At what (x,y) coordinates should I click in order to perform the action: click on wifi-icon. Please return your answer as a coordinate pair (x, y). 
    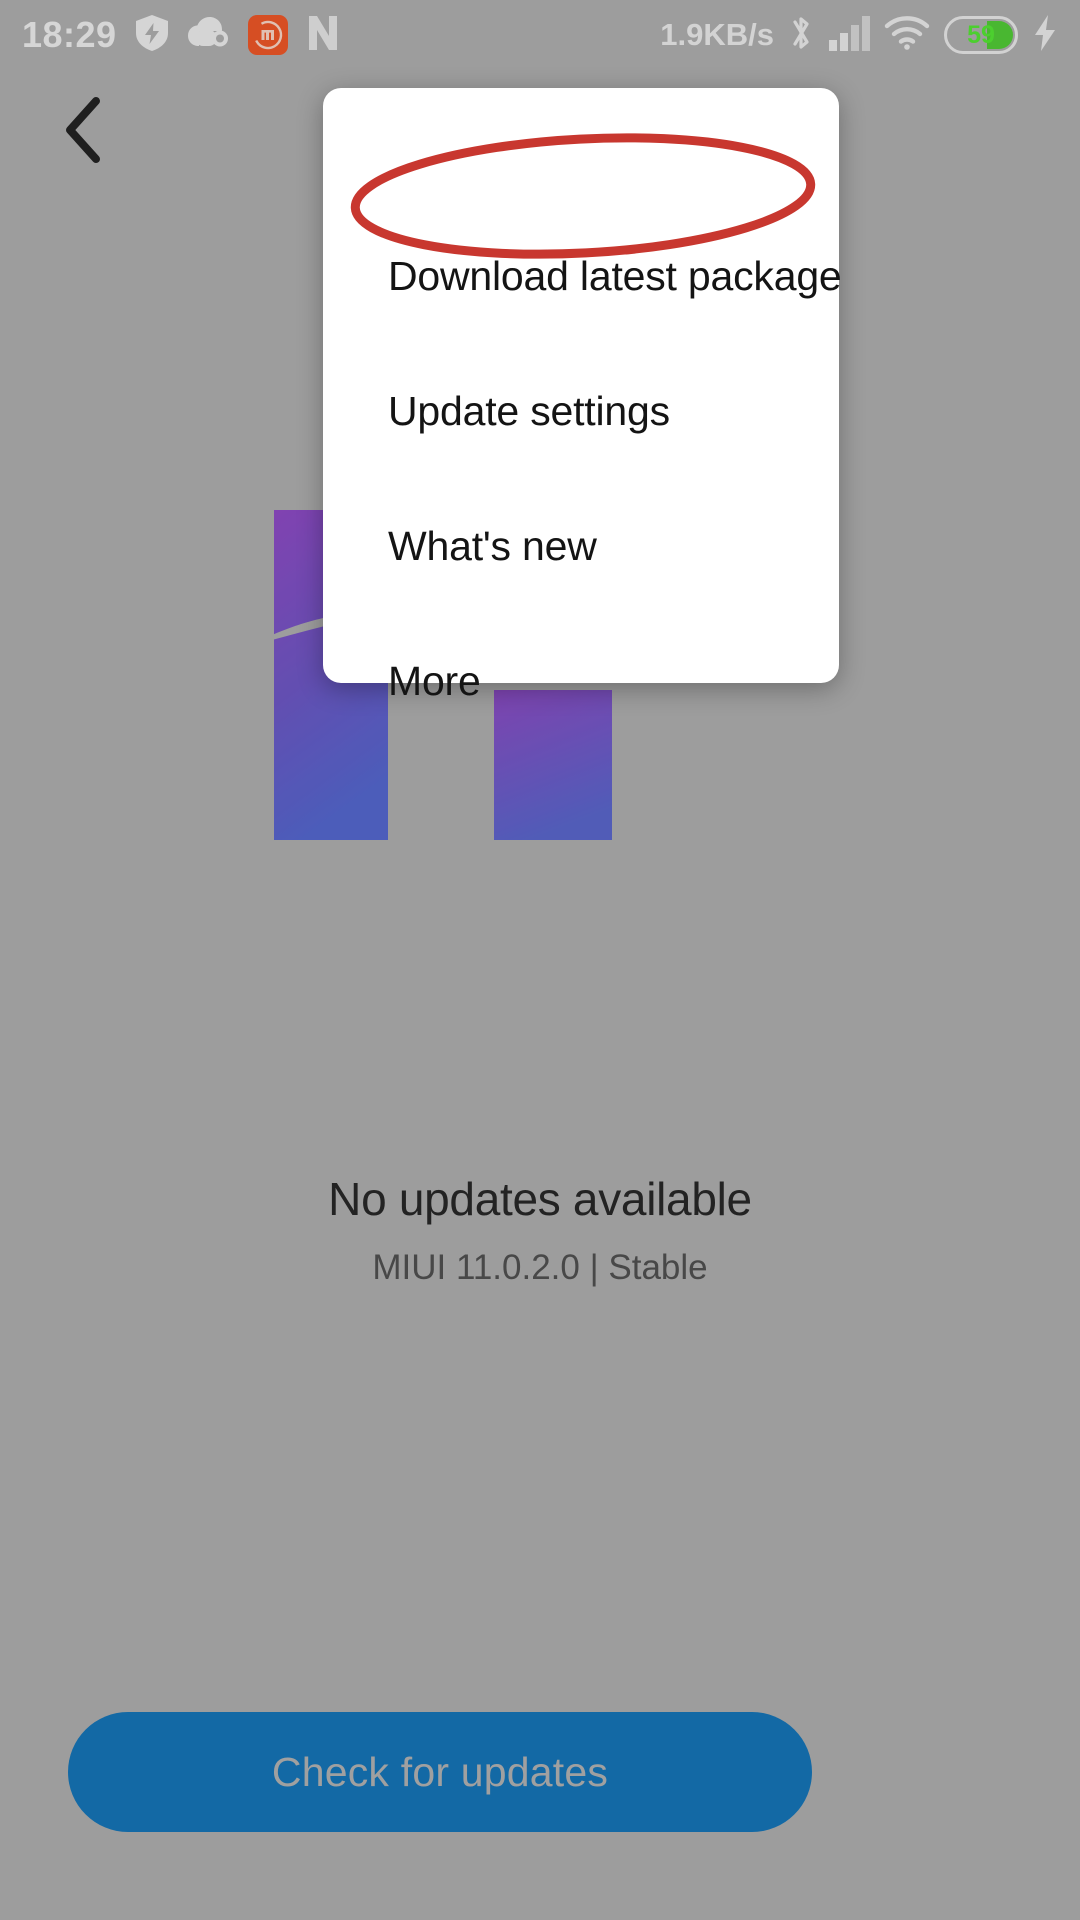
    Looking at the image, I should click on (907, 35).